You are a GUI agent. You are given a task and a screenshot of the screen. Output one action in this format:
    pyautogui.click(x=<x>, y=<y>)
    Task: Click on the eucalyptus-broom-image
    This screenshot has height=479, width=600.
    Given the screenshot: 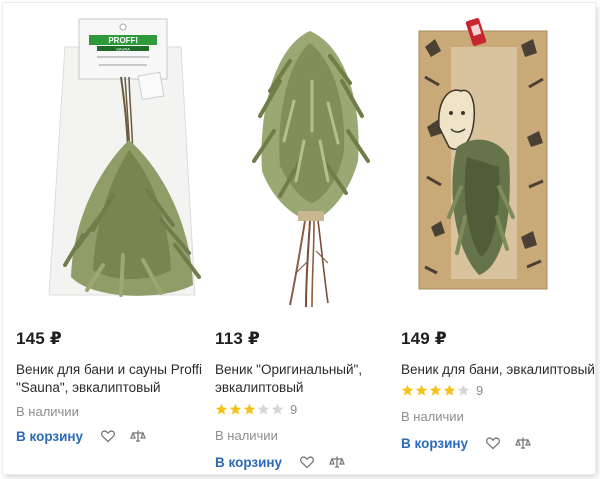 What is the action you would take?
    pyautogui.click(x=311, y=169)
    